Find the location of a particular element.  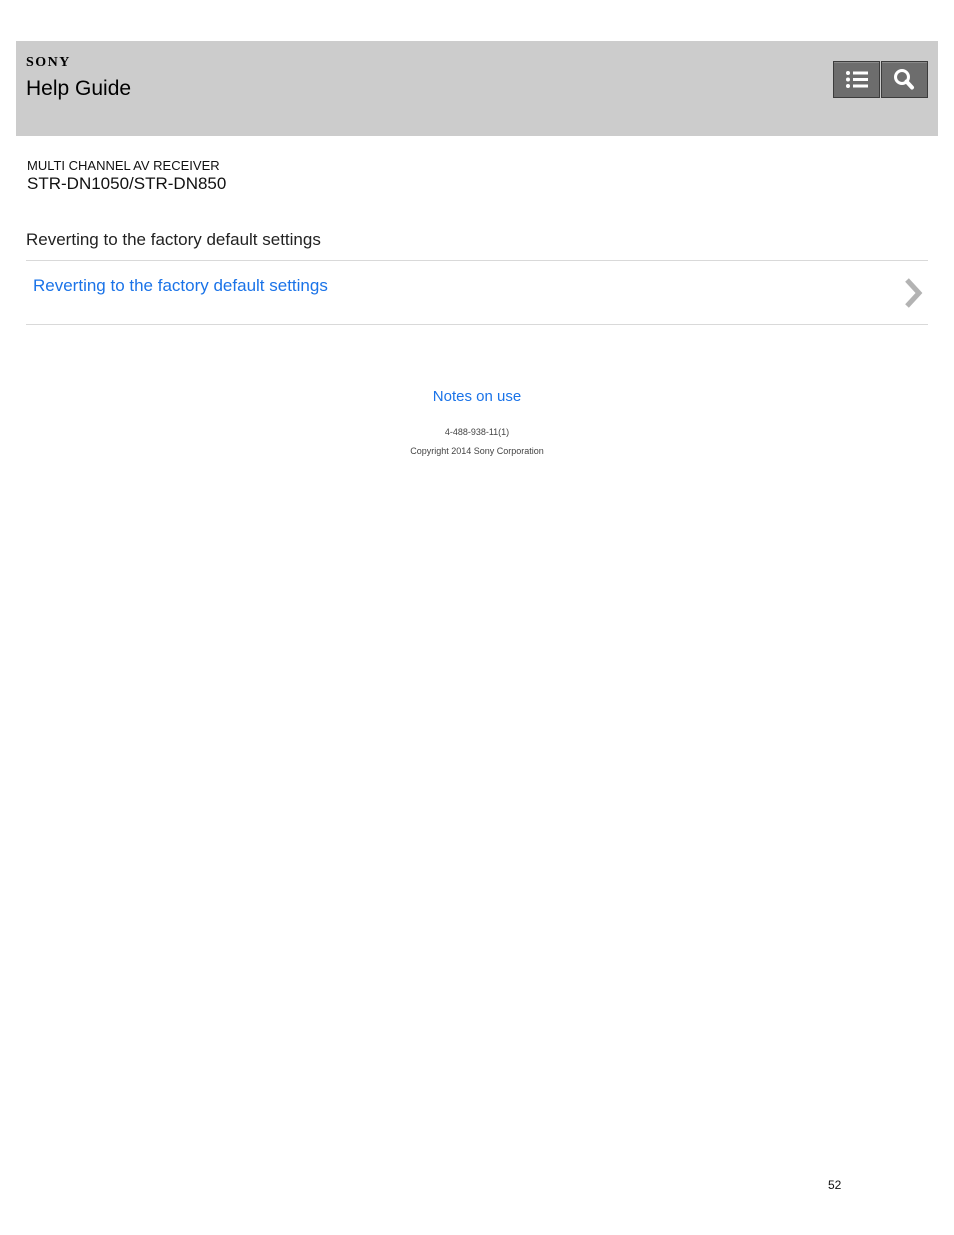

divider is located at coordinates (477, 324).